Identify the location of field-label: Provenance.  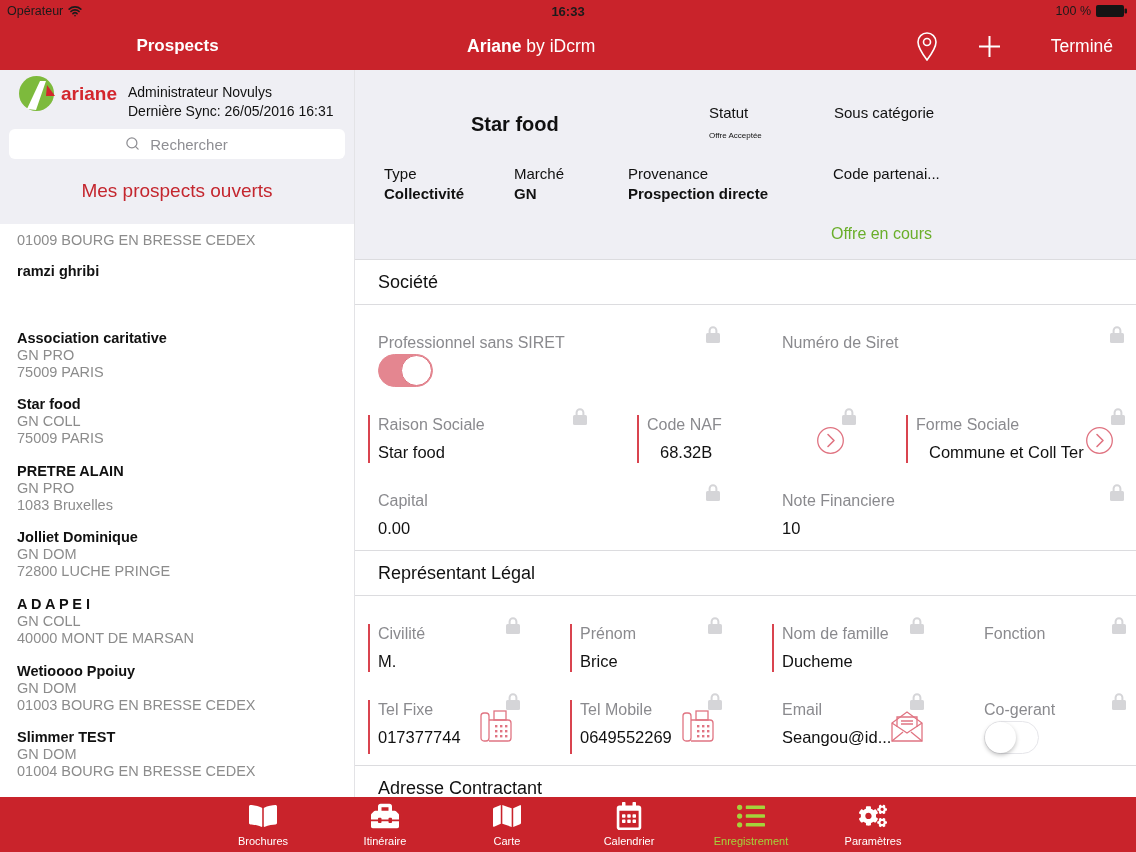
(668, 174).